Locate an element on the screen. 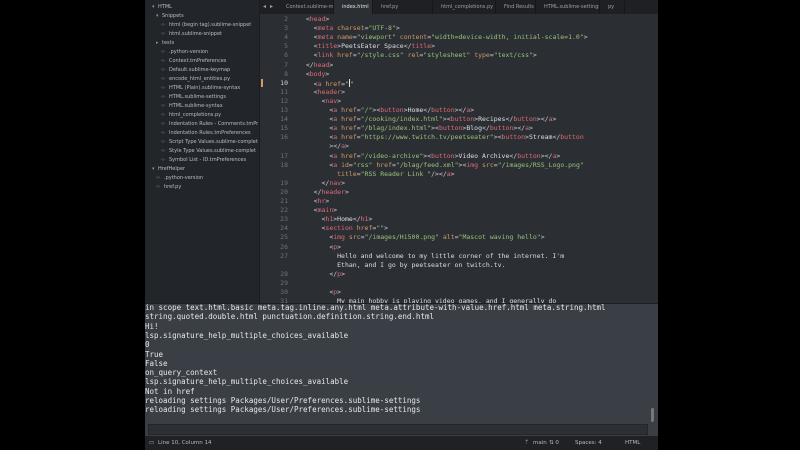 The image size is (800, 450). code-line: <body> is located at coordinates (314, 74).